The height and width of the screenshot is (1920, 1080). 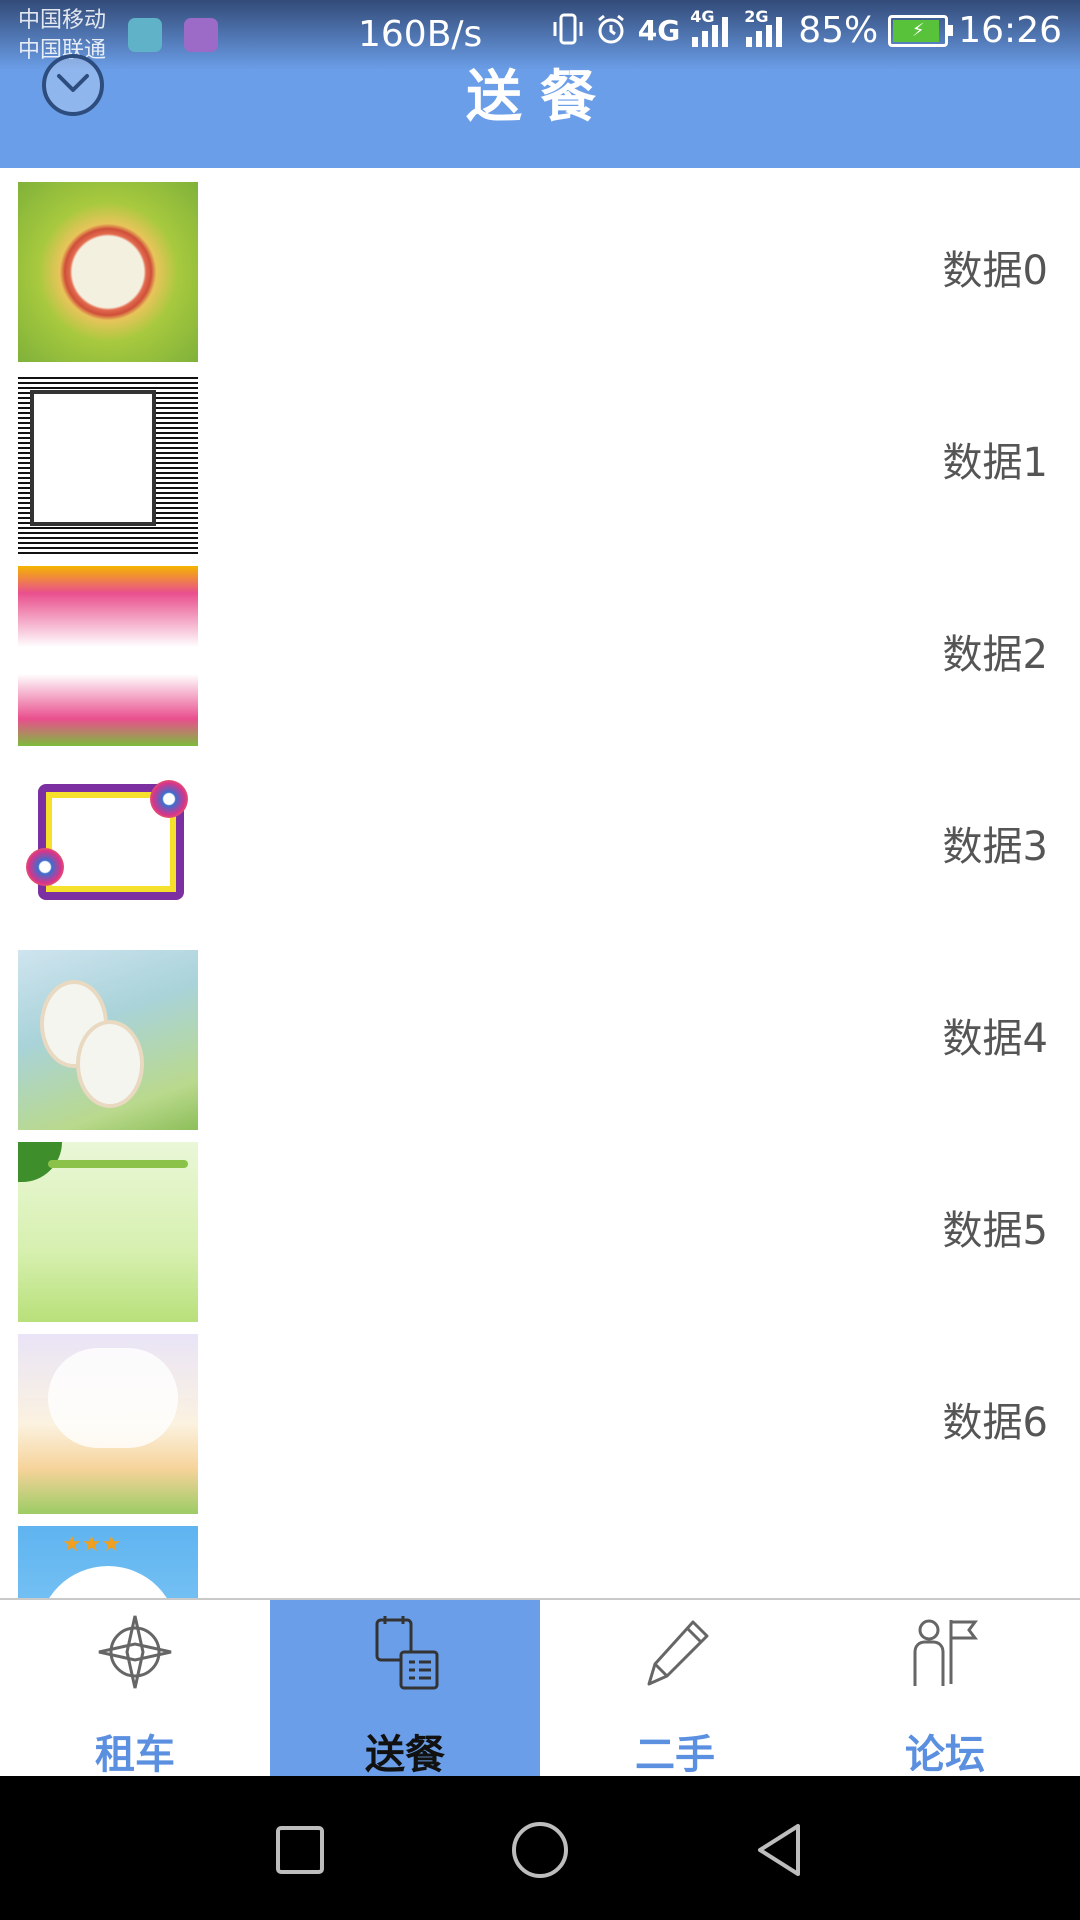 I want to click on clipboard-list-icon, so click(x=405, y=1652).